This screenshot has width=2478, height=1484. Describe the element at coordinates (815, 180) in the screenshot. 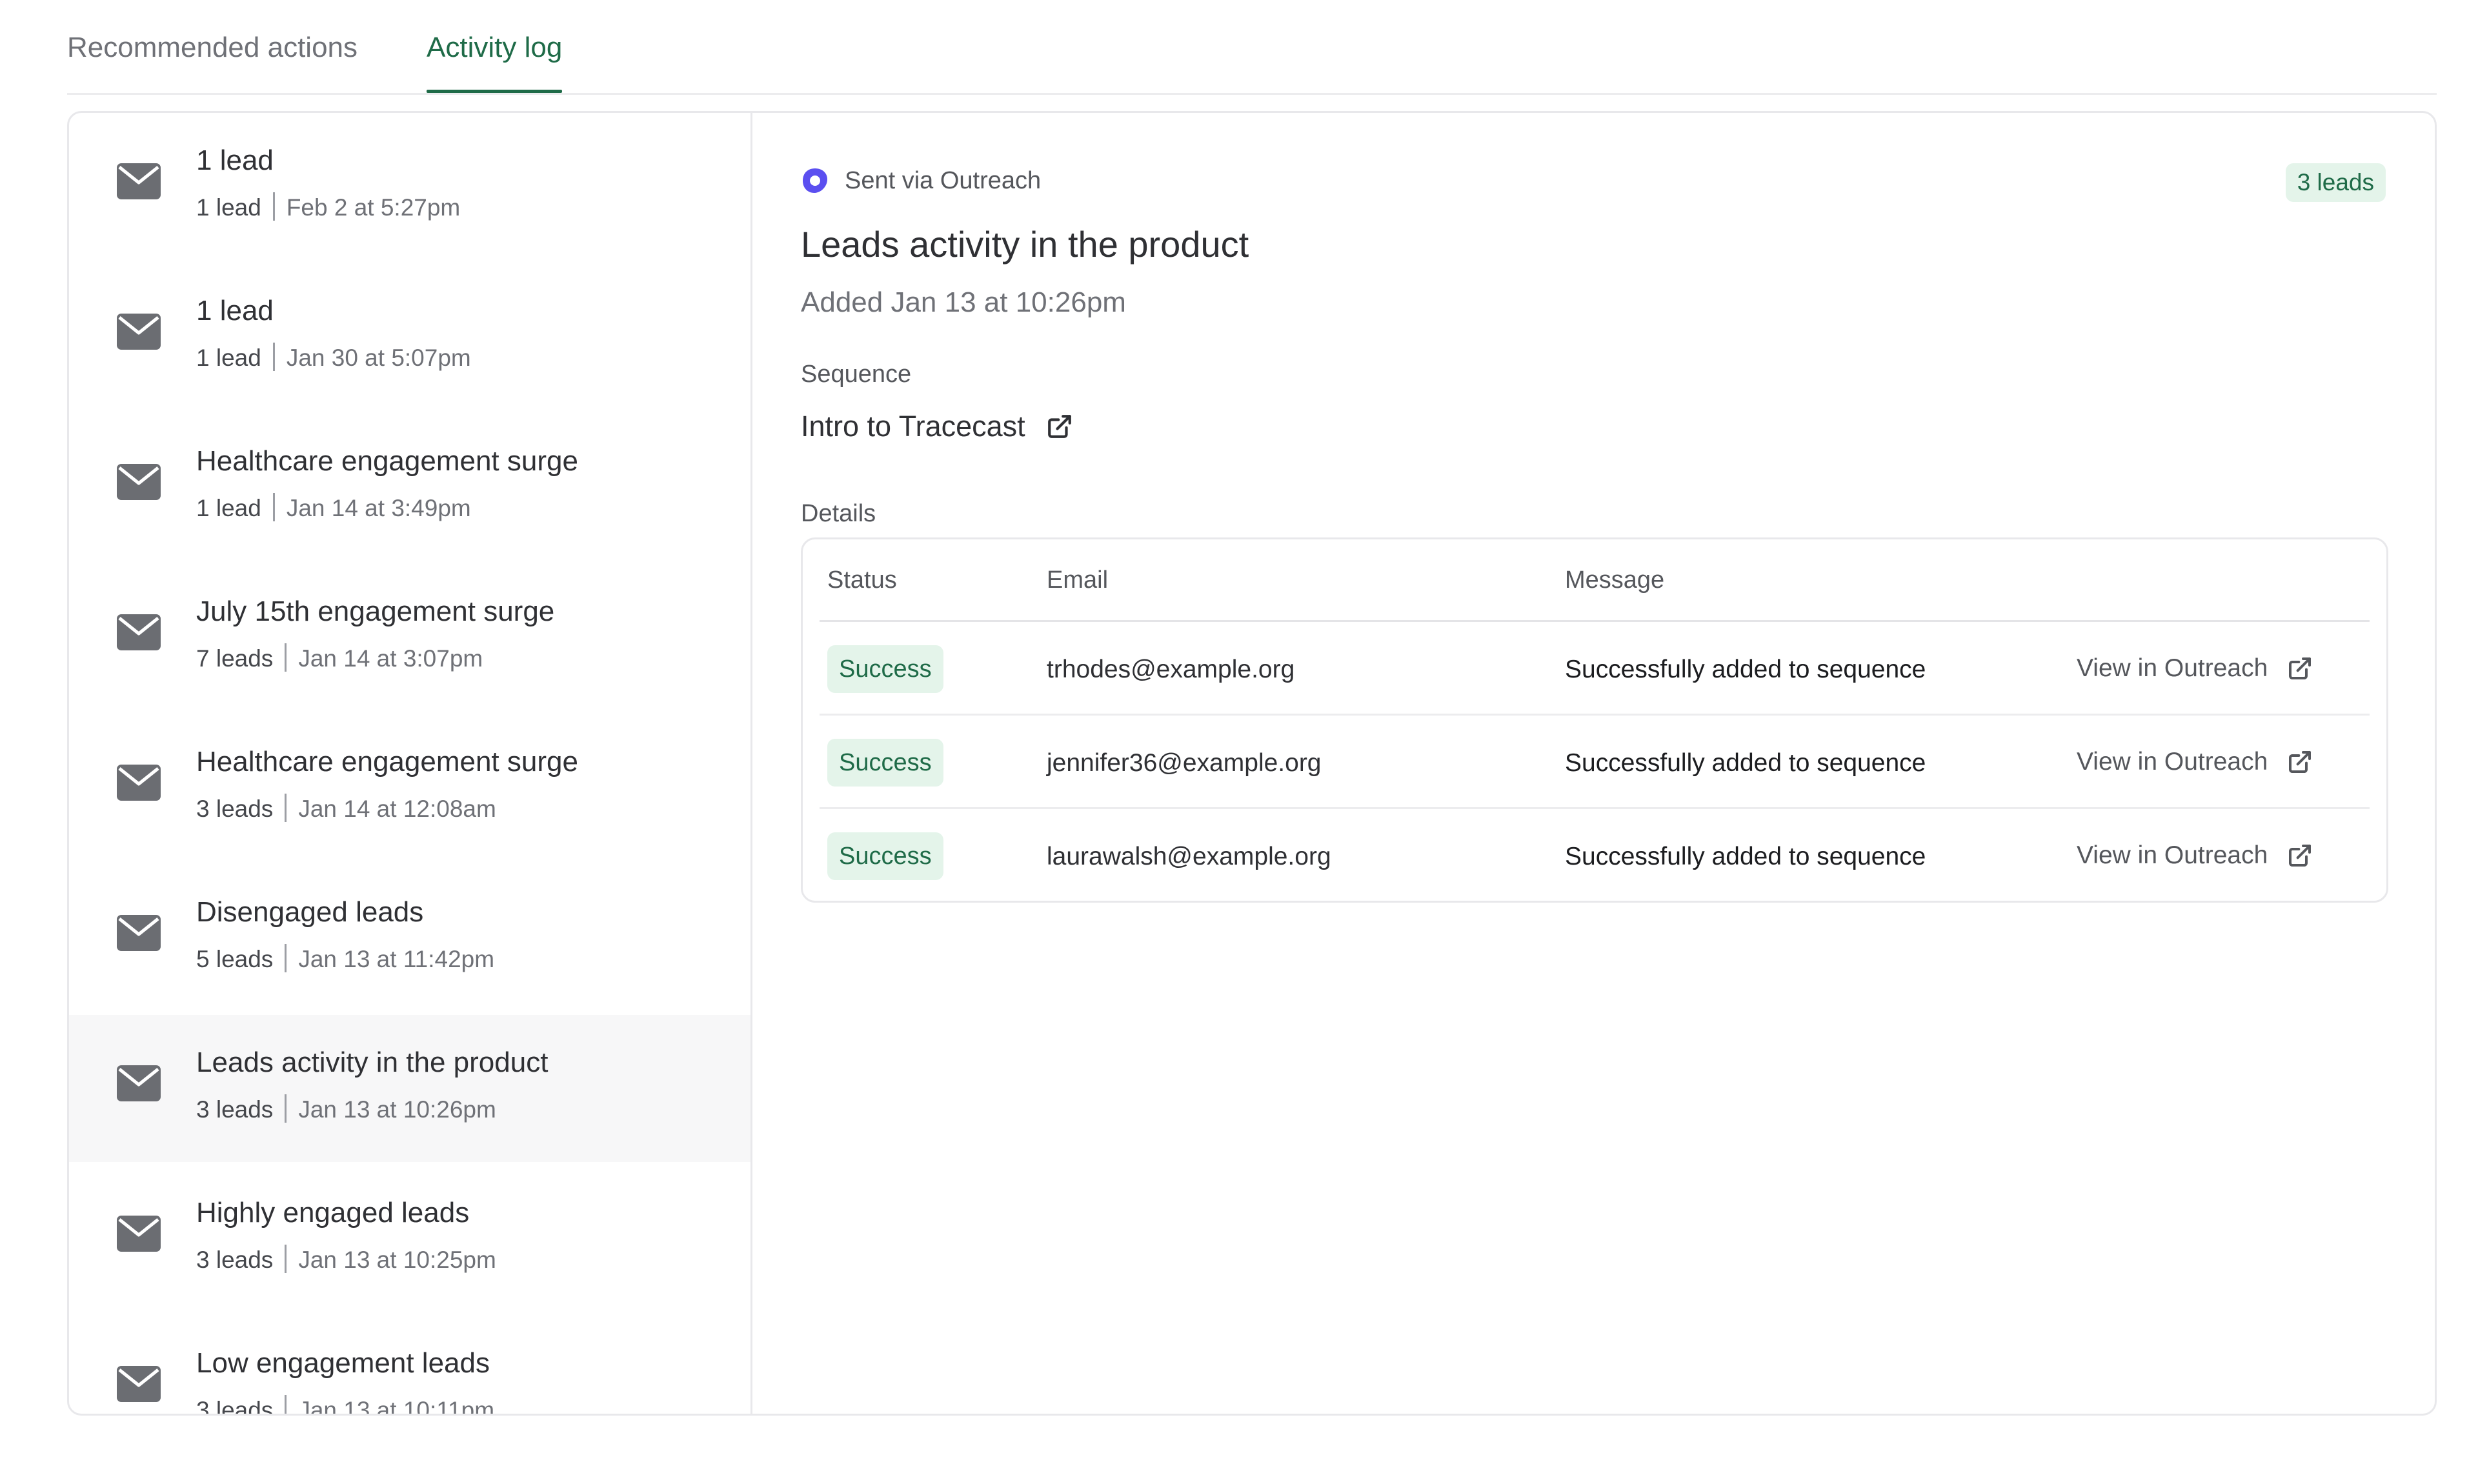

I see `outreach-logo-icon` at that location.